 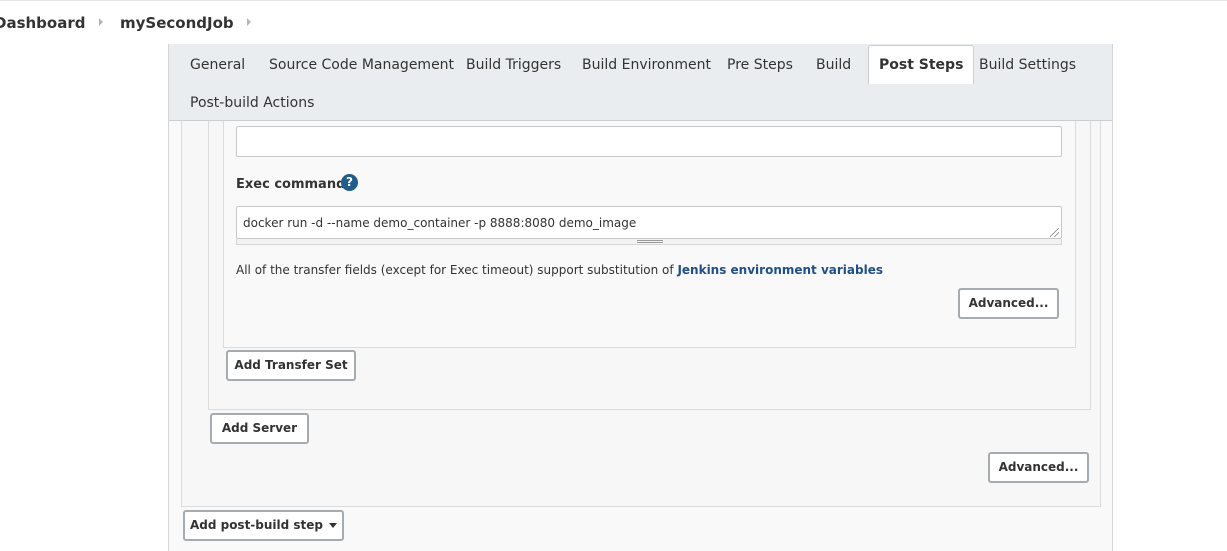 What do you see at coordinates (1054, 232) in the screenshot?
I see `resize-grip-icon` at bounding box center [1054, 232].